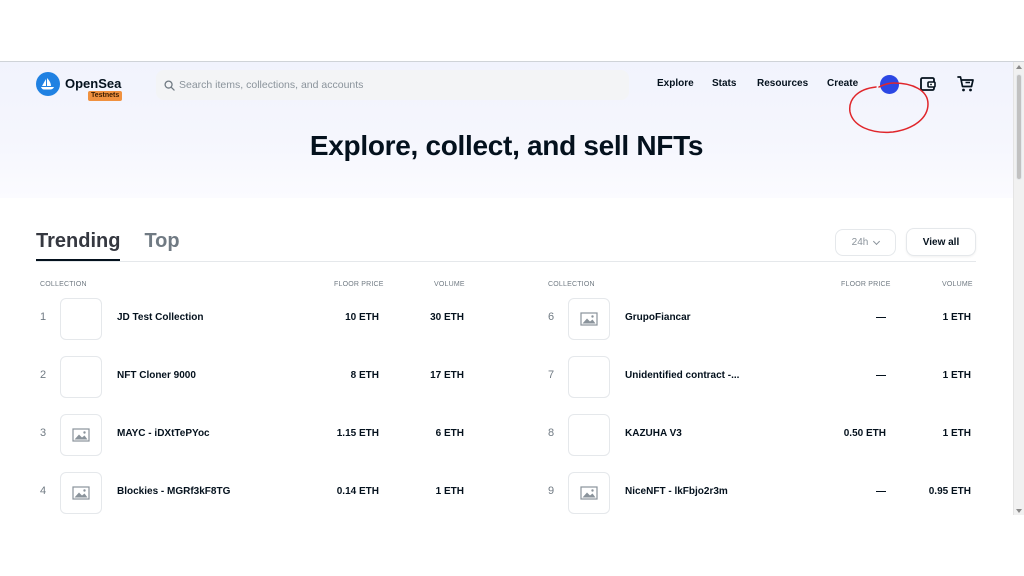  What do you see at coordinates (506, 145) in the screenshot?
I see `page-title: Explore, collect, and sell NFTs` at bounding box center [506, 145].